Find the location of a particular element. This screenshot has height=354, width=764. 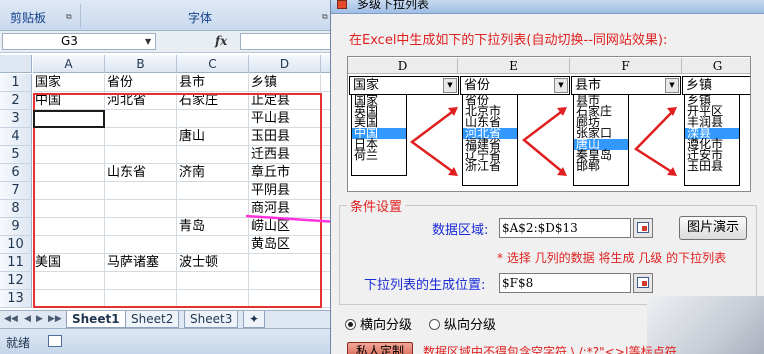

row-header-10: 10 is located at coordinates (16, 245).